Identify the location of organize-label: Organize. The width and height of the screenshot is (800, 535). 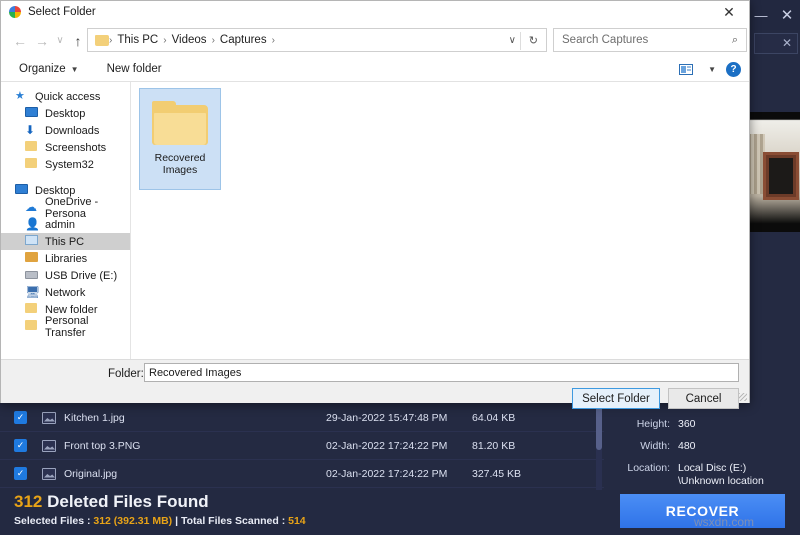
(42, 69).